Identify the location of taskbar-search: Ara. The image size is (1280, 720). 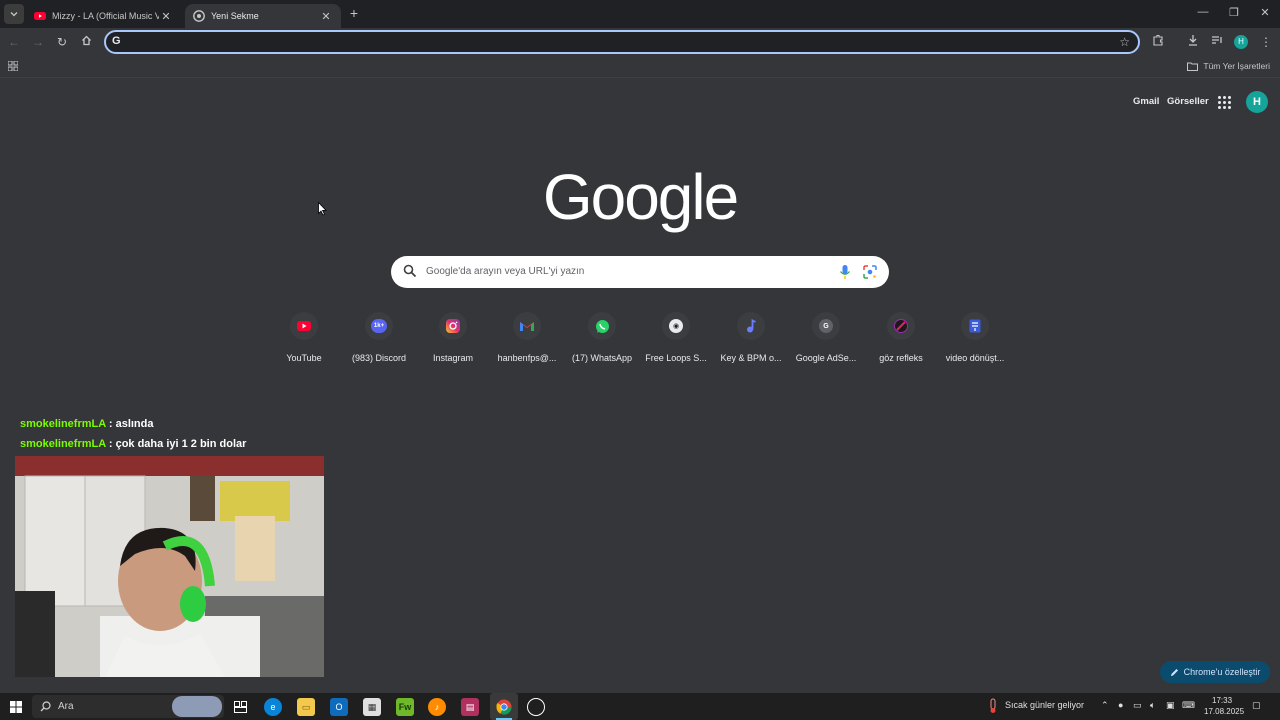
(128, 706).